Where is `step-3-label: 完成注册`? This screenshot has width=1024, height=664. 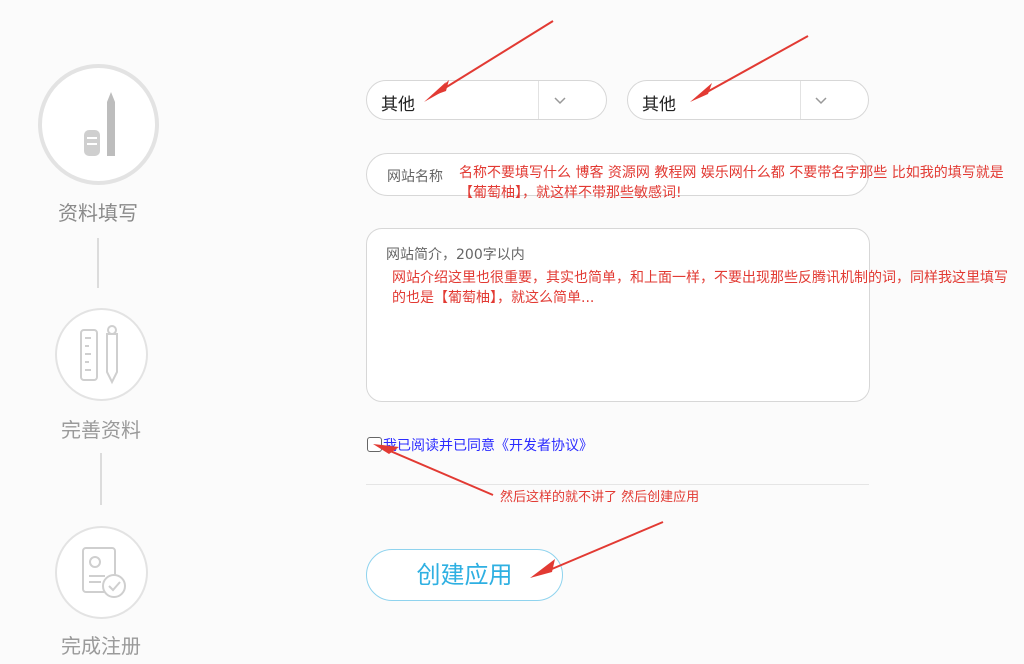 step-3-label: 完成注册 is located at coordinates (101, 646).